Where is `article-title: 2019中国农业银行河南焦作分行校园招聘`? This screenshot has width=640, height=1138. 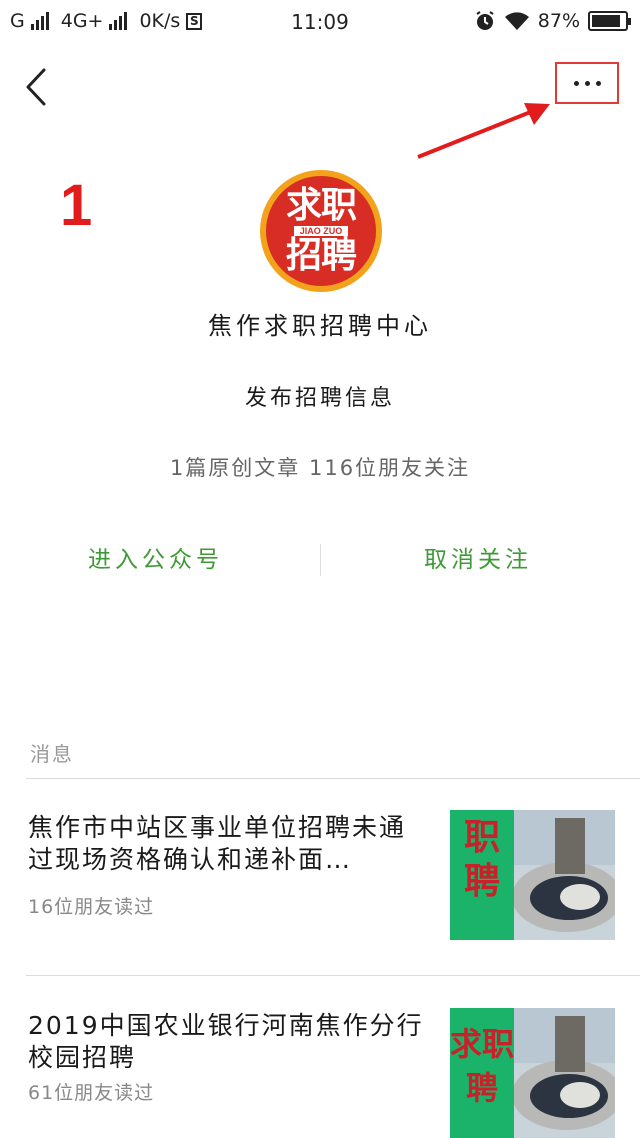
article-title: 2019中国农业银行河南焦作分行校园招聘 is located at coordinates (228, 1042).